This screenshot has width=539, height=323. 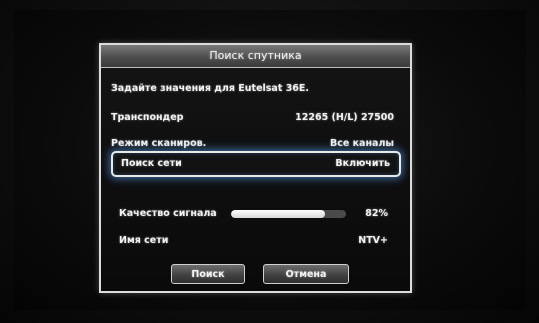 What do you see at coordinates (362, 143) in the screenshot?
I see `scan-mode-value: Все каналы` at bounding box center [362, 143].